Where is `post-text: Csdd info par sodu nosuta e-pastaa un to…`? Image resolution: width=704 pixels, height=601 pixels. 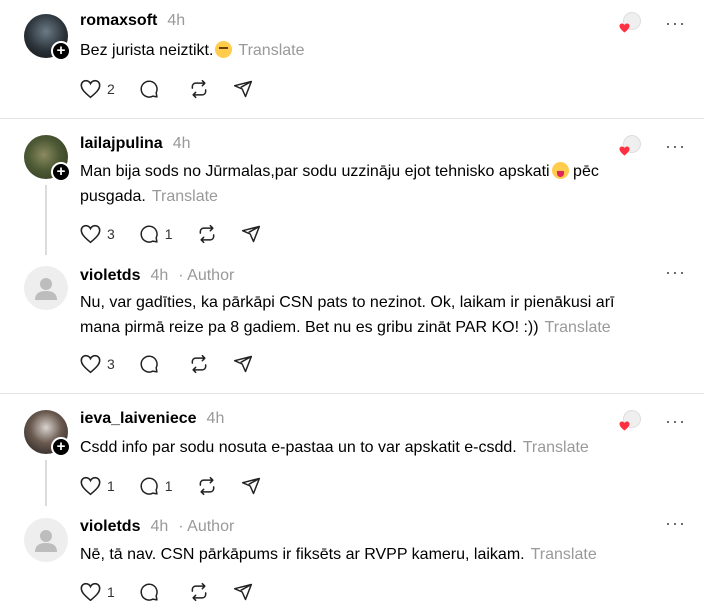 post-text: Csdd info par sodu nosuta e-pastaa un to… is located at coordinates (360, 447).